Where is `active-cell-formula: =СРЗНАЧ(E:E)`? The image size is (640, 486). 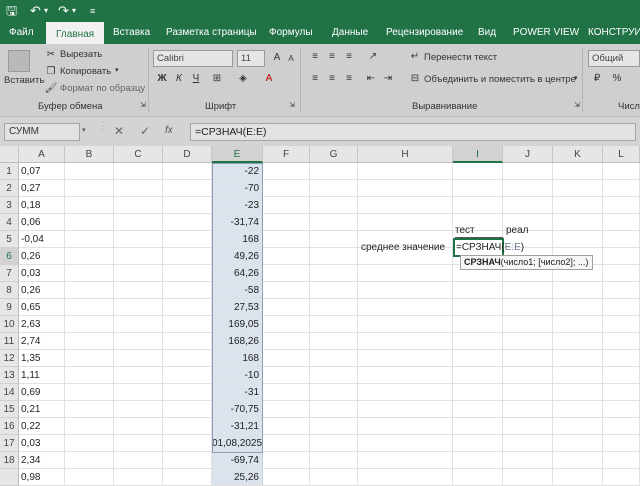
active-cell-formula: =СРЗНАЧ(E:E) is located at coordinates (490, 247).